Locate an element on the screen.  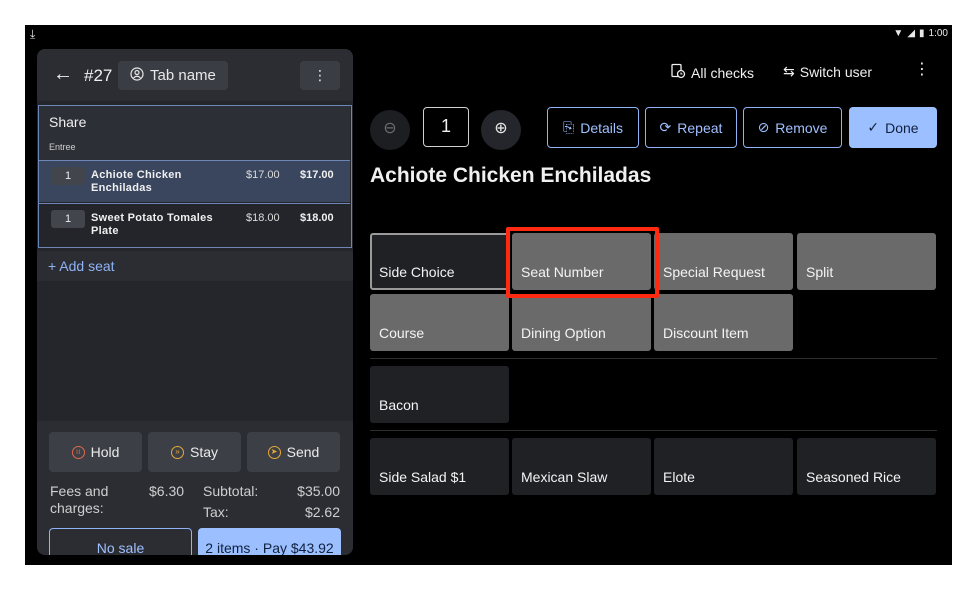
back-arrow-icon: ← is located at coordinates (63, 74).